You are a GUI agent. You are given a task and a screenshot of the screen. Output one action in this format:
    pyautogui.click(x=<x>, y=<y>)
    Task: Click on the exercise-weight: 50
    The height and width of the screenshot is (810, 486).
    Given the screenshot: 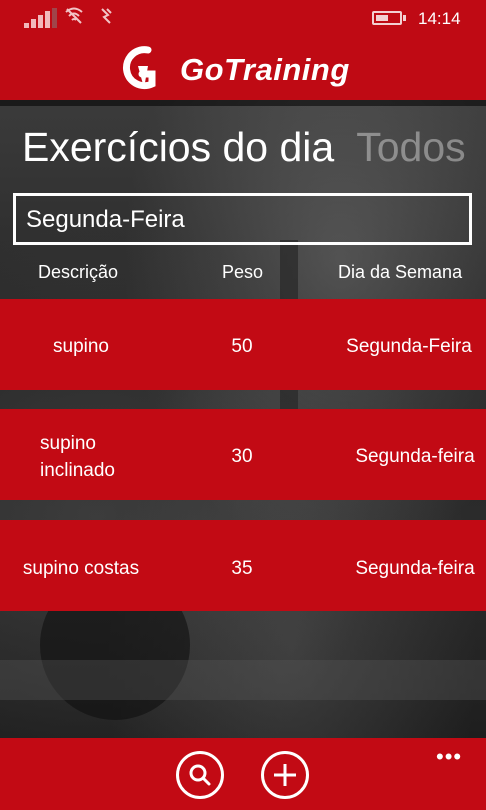 What is the action you would take?
    pyautogui.click(x=242, y=346)
    